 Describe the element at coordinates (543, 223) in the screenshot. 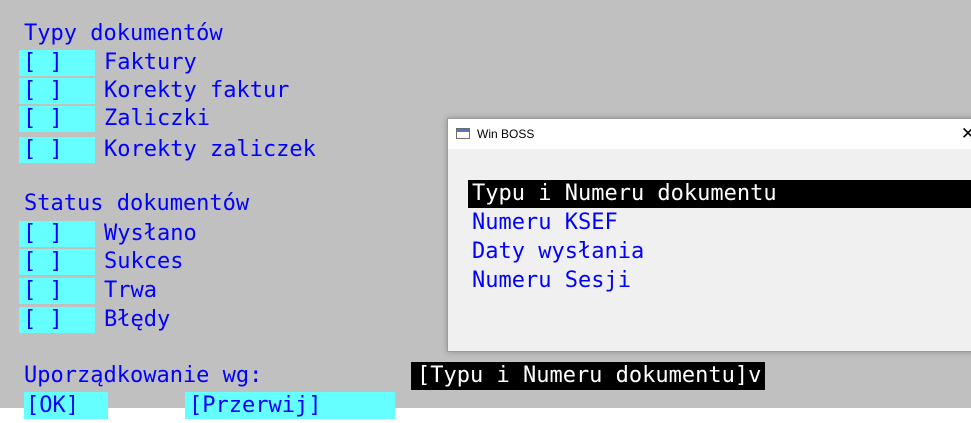

I see `option-numeru-ksef: Numeru KSEF` at that location.